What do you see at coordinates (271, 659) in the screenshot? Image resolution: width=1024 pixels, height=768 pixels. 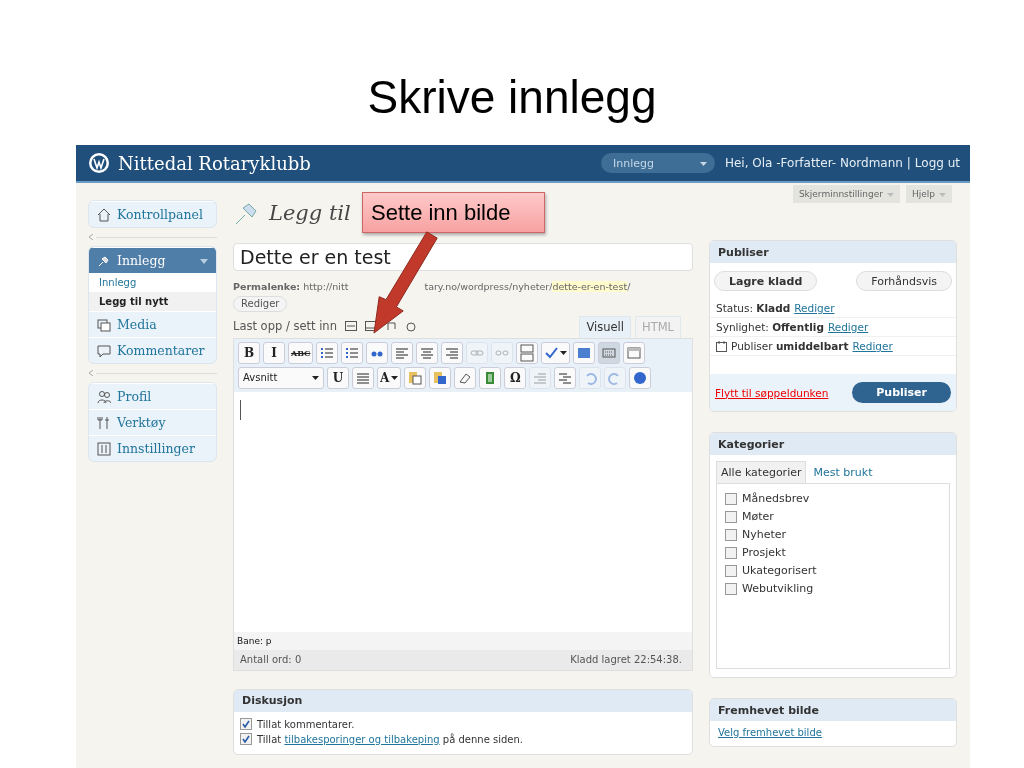 I see `word-count: Antall ord: 0` at bounding box center [271, 659].